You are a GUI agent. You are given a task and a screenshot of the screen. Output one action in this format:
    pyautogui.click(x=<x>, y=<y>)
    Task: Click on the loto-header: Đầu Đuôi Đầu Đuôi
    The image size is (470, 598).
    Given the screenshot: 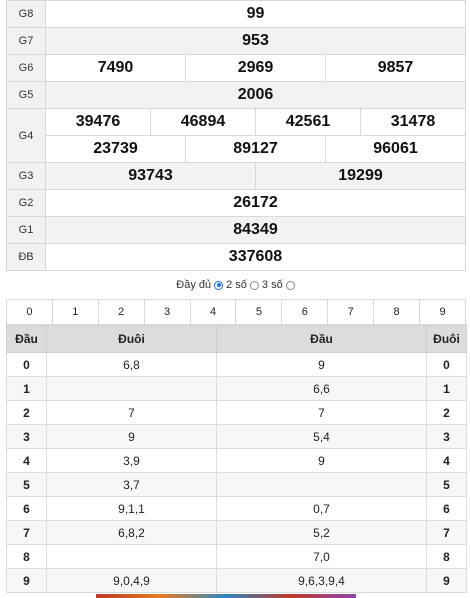 What is the action you would take?
    pyautogui.click(x=236, y=339)
    